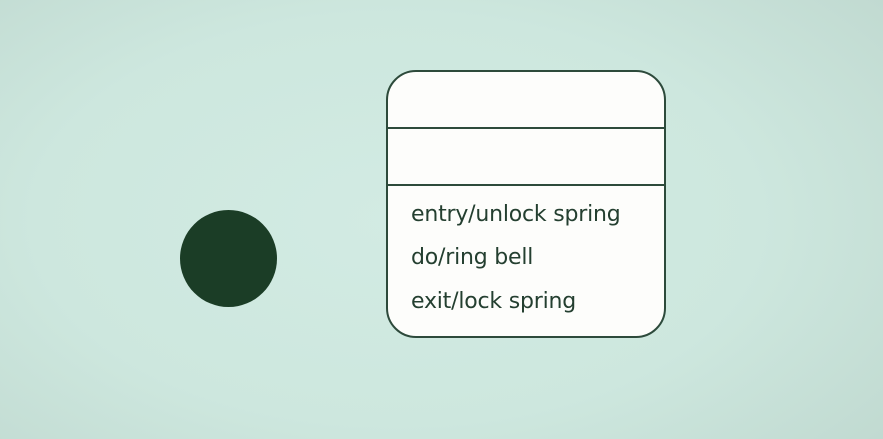 The height and width of the screenshot is (439, 883). I want to click on state-variables-compartment, so click(526, 157).